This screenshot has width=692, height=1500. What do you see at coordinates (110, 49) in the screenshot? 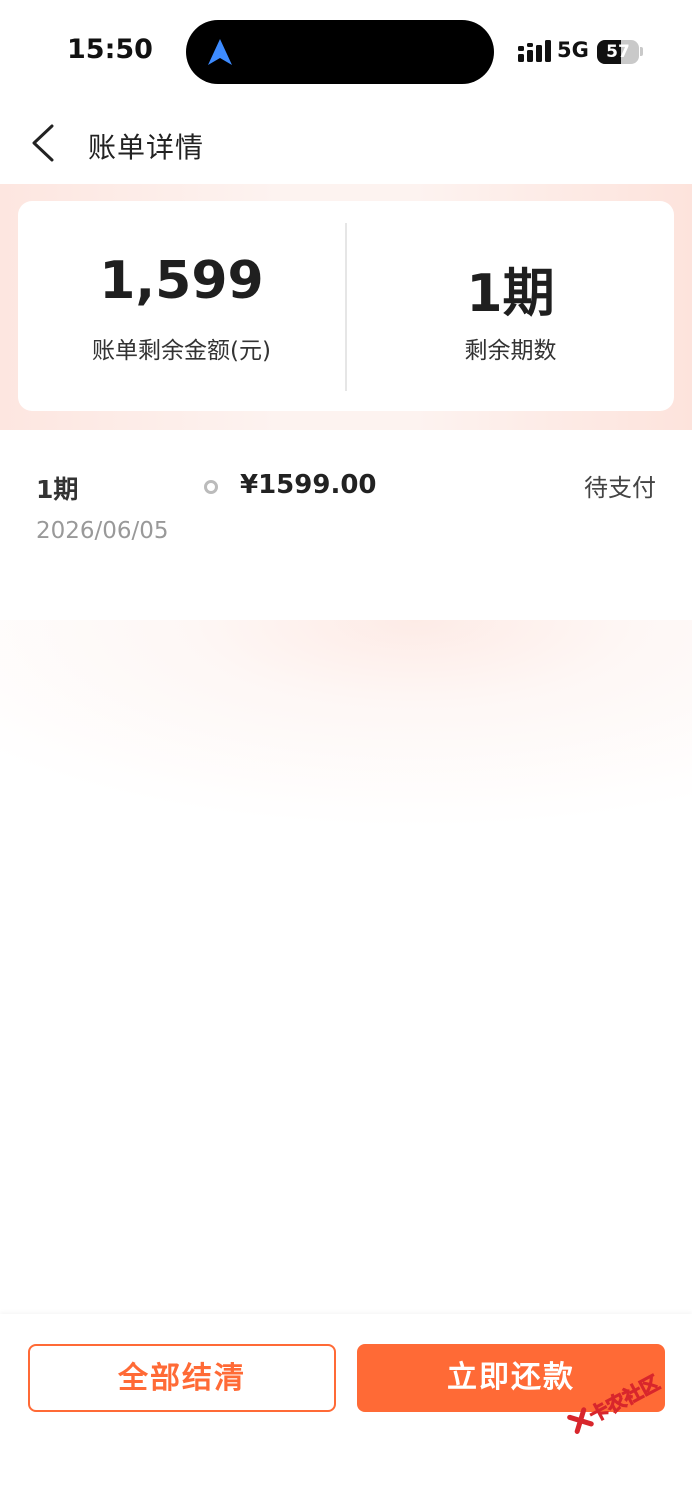
I see `status-time: 15:50` at bounding box center [110, 49].